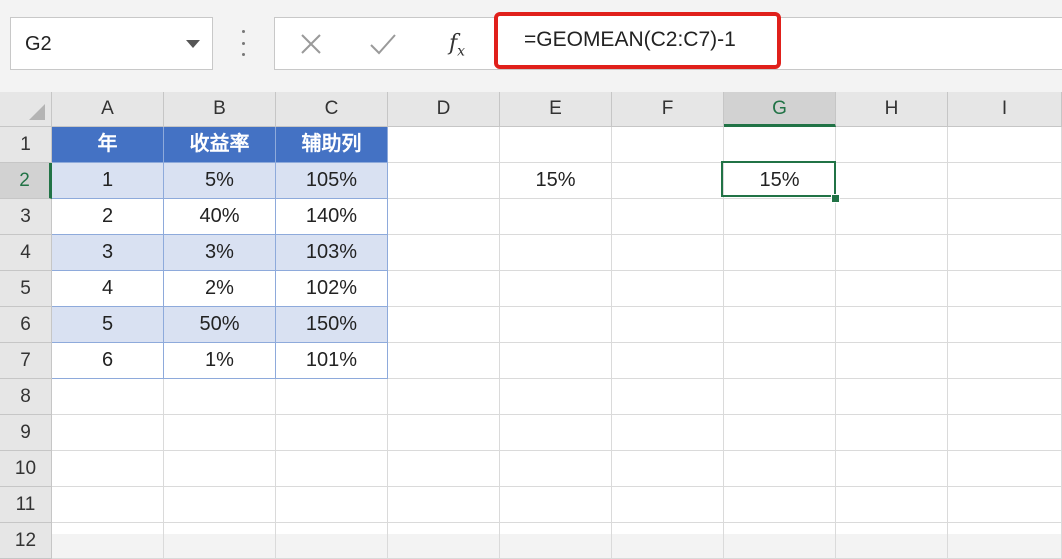 Image resolution: width=1062 pixels, height=559 pixels. What do you see at coordinates (892, 181) in the screenshot?
I see `cell-h2` at bounding box center [892, 181].